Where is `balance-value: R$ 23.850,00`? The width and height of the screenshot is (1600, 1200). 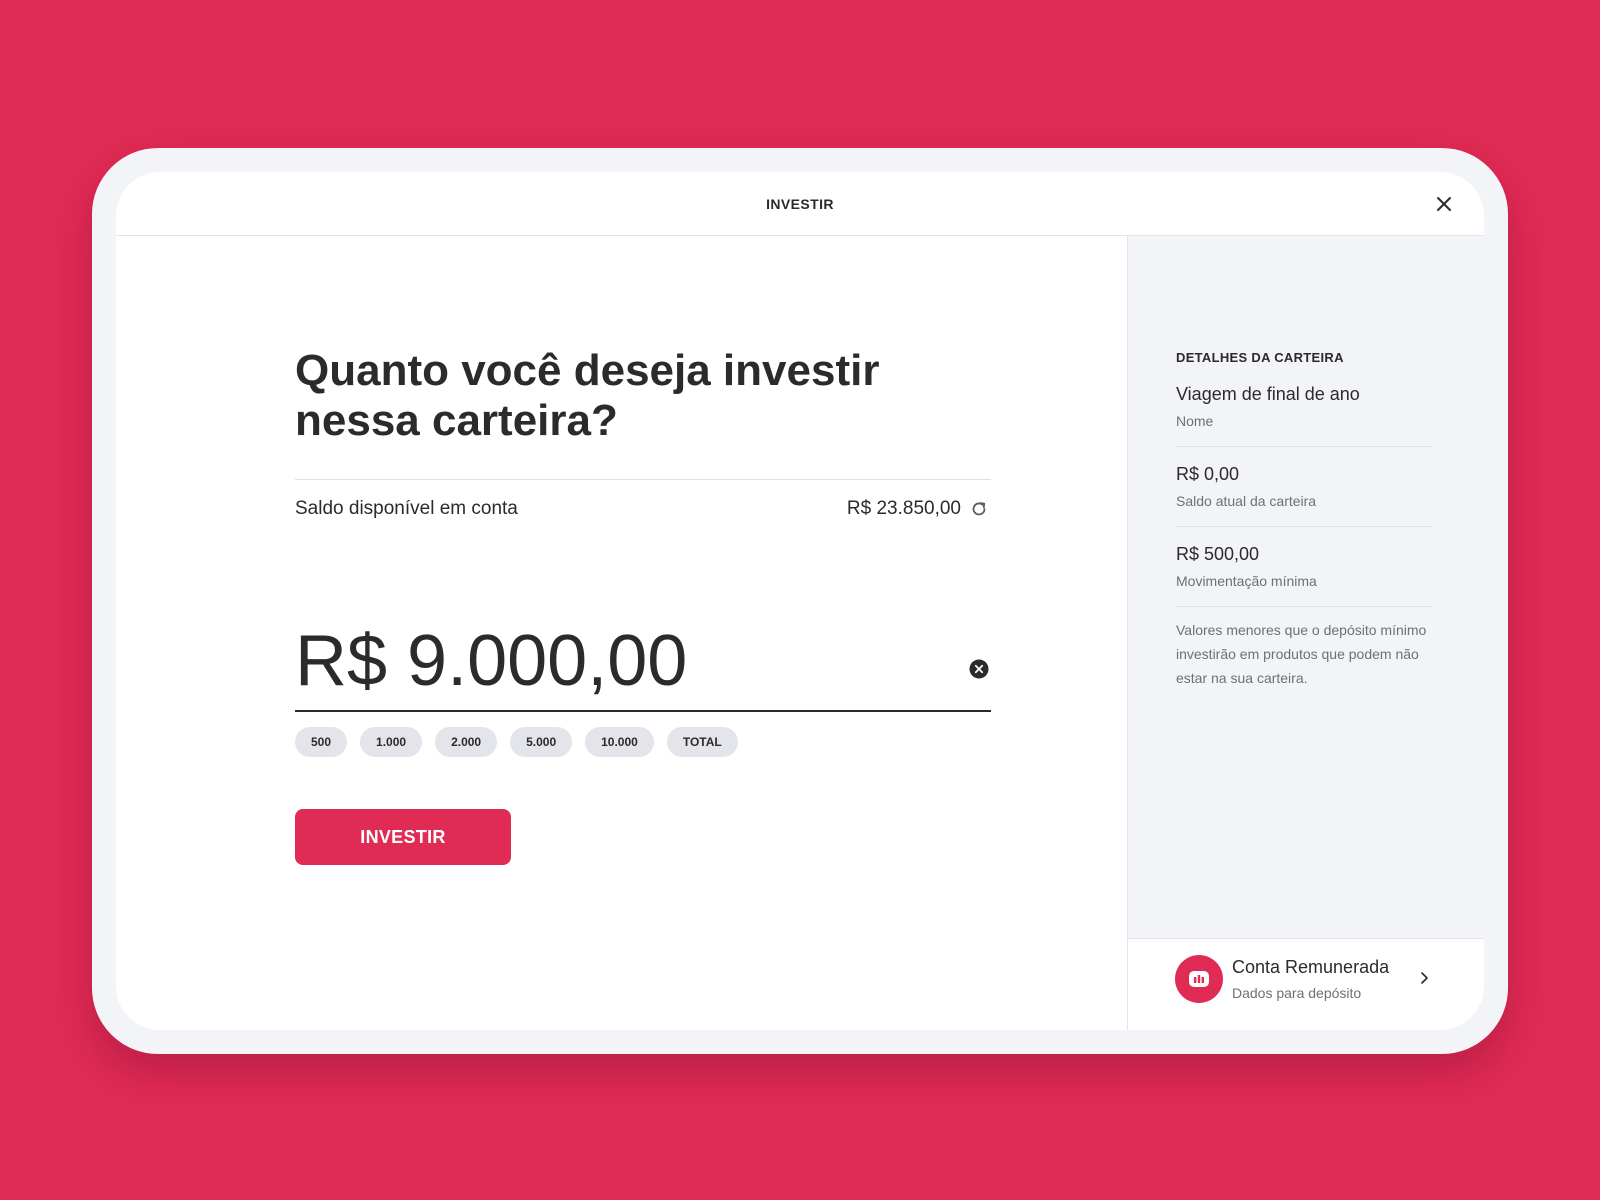
balance-value: R$ 23.850,00 is located at coordinates (903, 508).